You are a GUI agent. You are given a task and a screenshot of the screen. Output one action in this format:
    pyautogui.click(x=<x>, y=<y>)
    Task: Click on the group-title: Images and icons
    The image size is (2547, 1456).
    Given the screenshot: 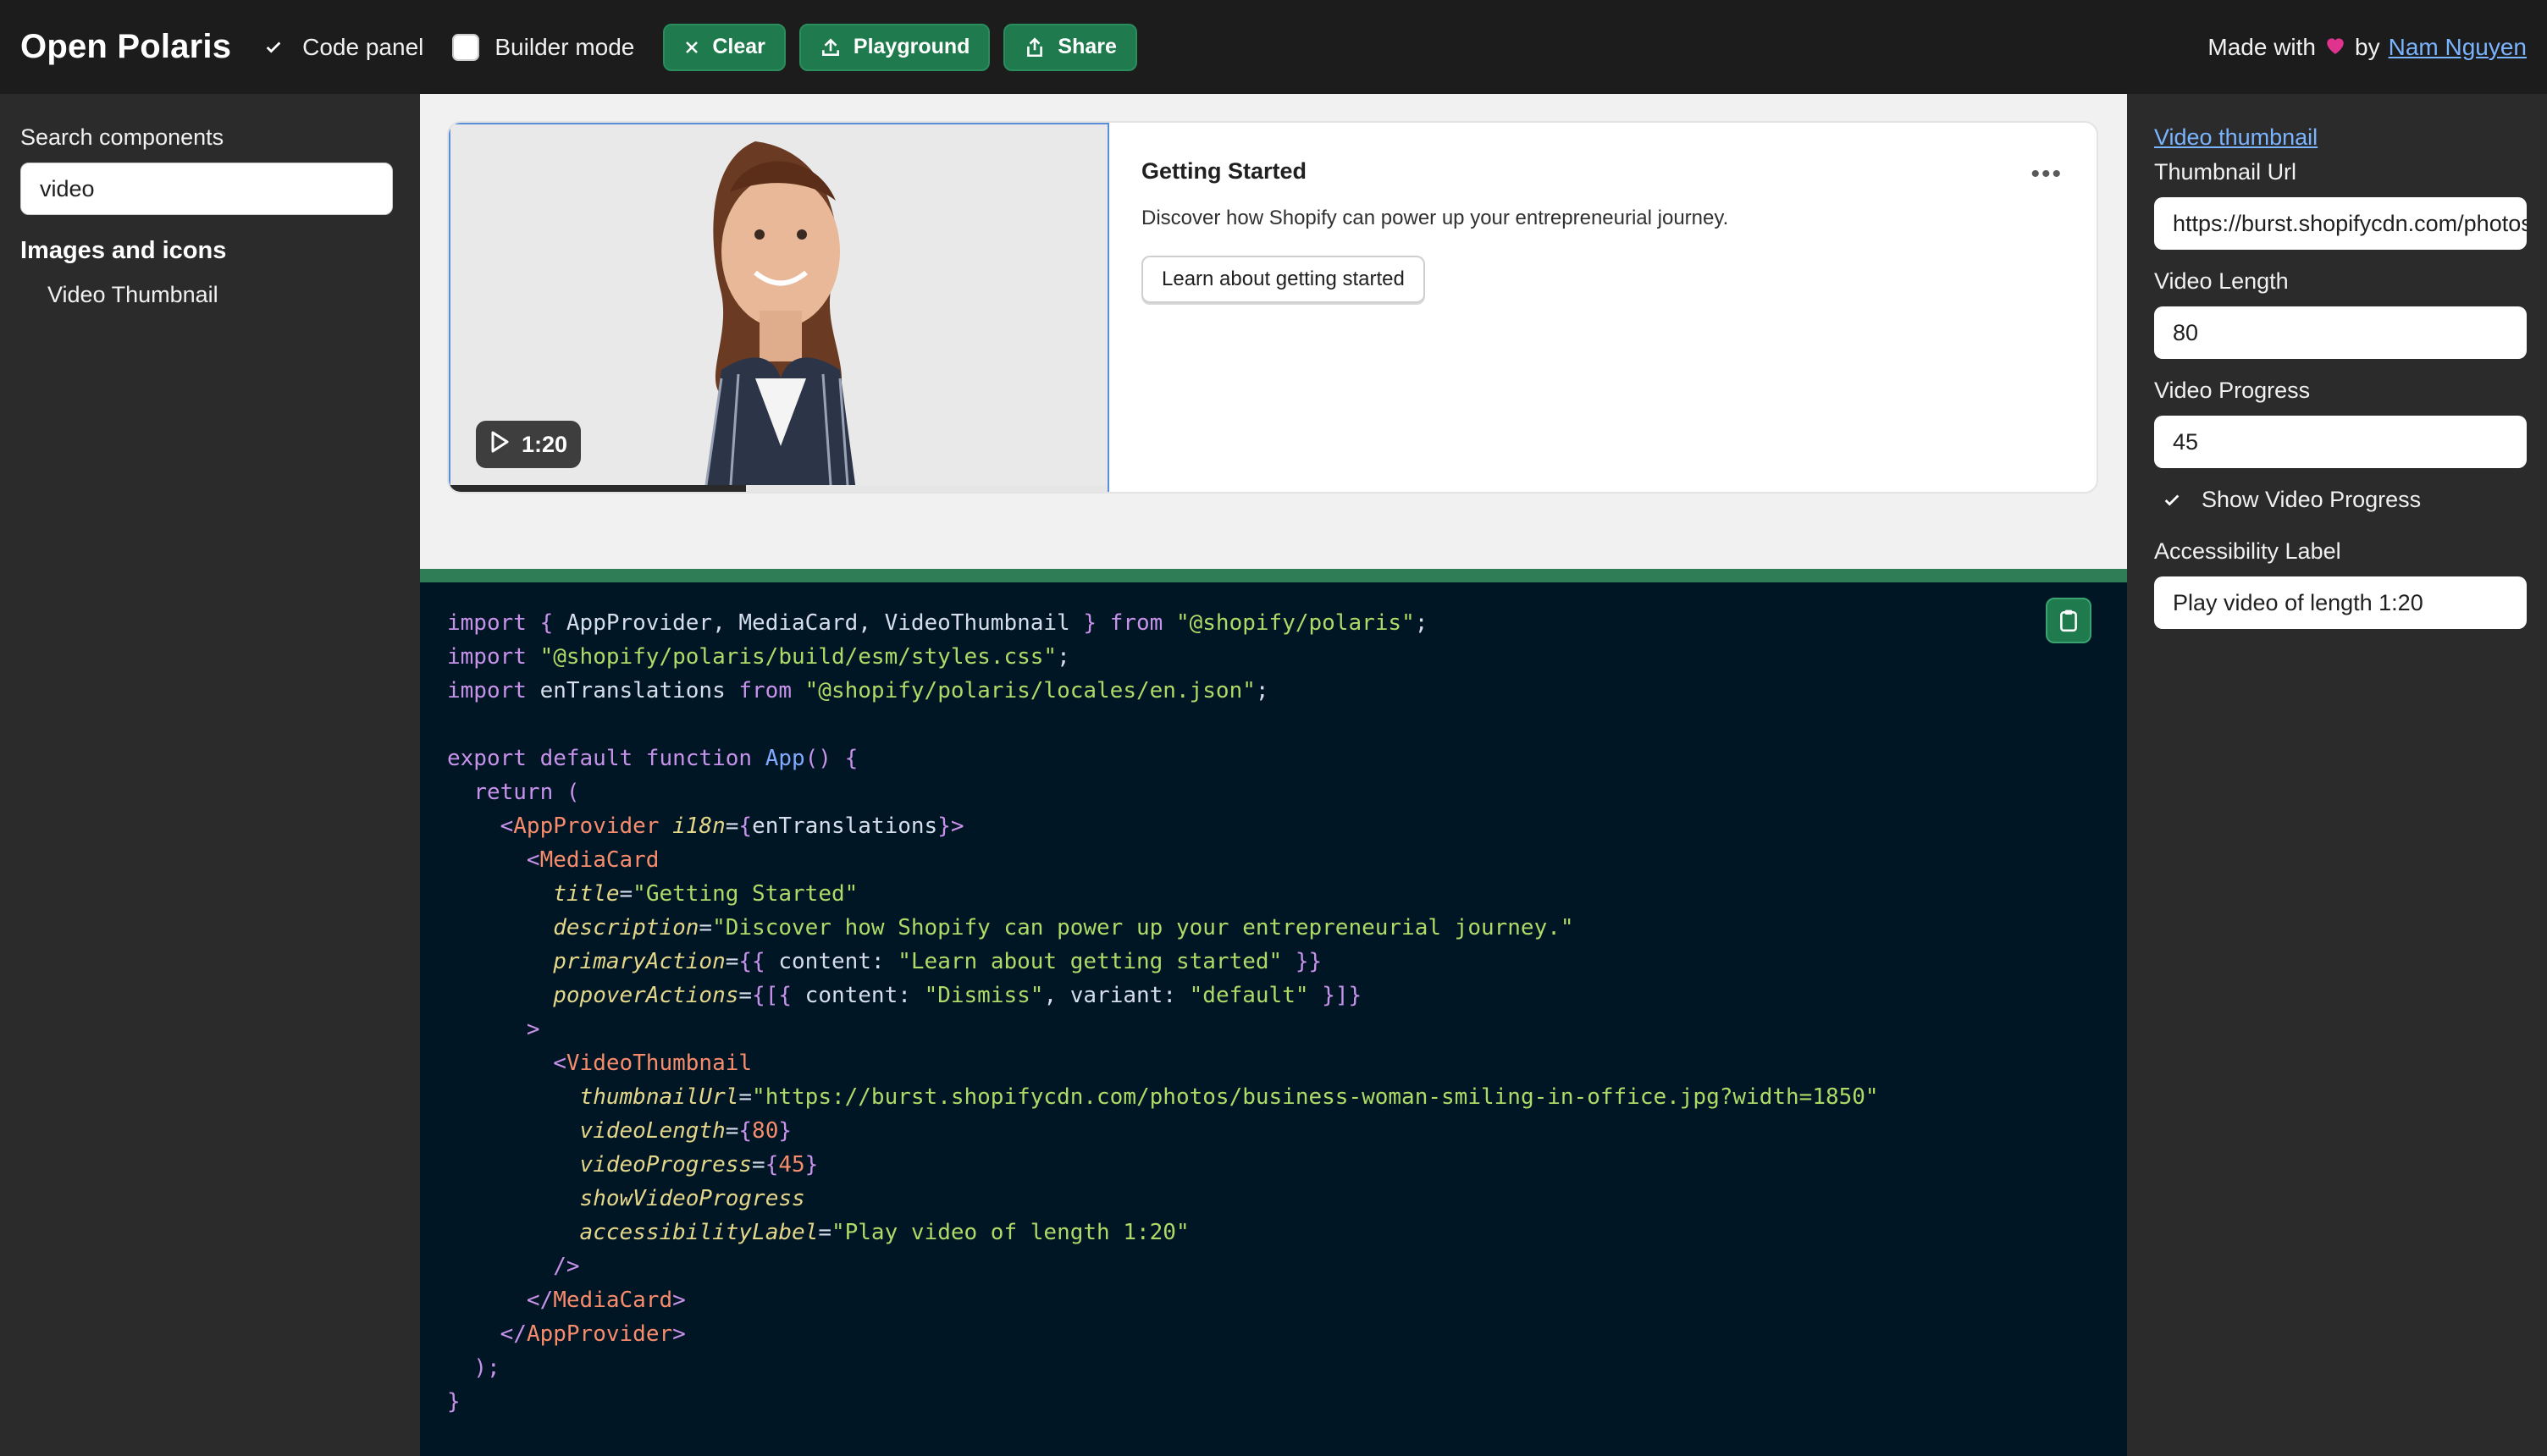 What is the action you would take?
    pyautogui.click(x=123, y=251)
    